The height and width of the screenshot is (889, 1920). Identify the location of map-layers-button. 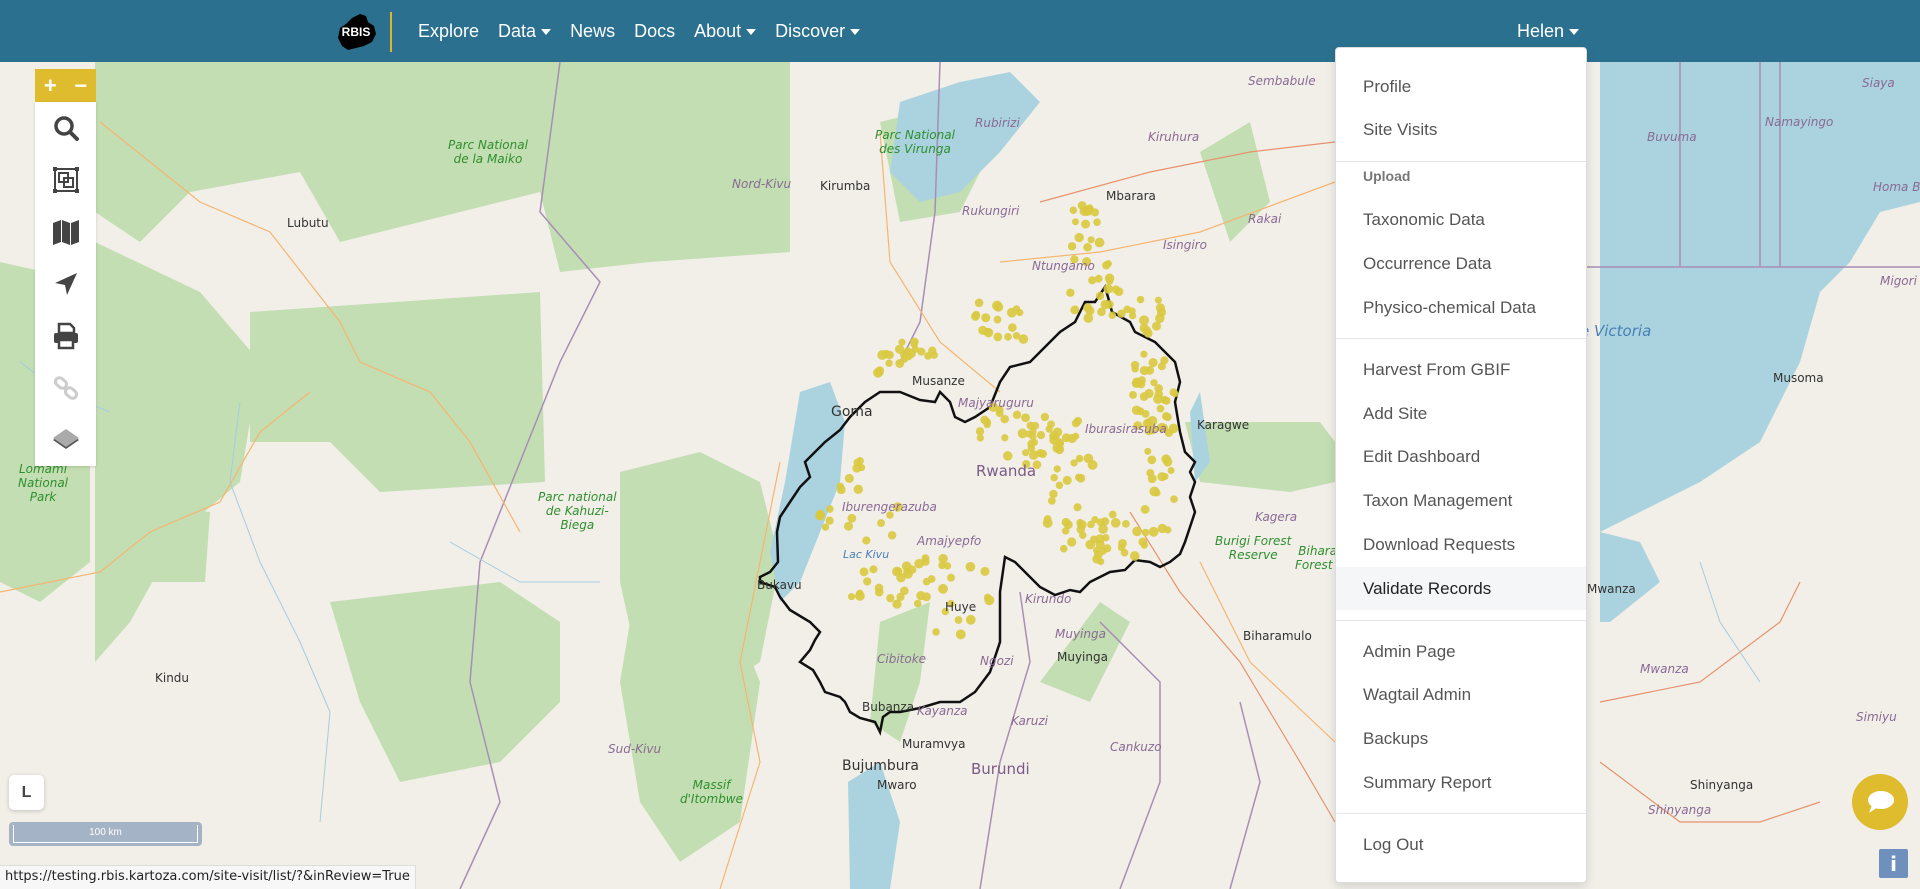
(65, 232).